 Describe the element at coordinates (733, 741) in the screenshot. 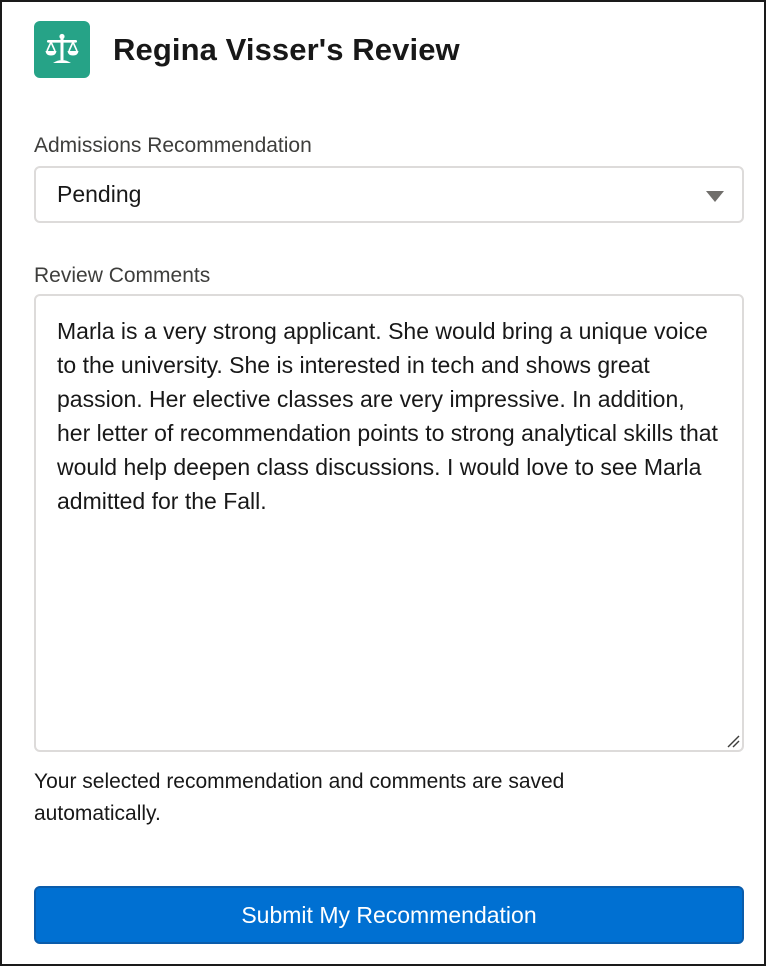

I see `resize-handle-icon` at that location.